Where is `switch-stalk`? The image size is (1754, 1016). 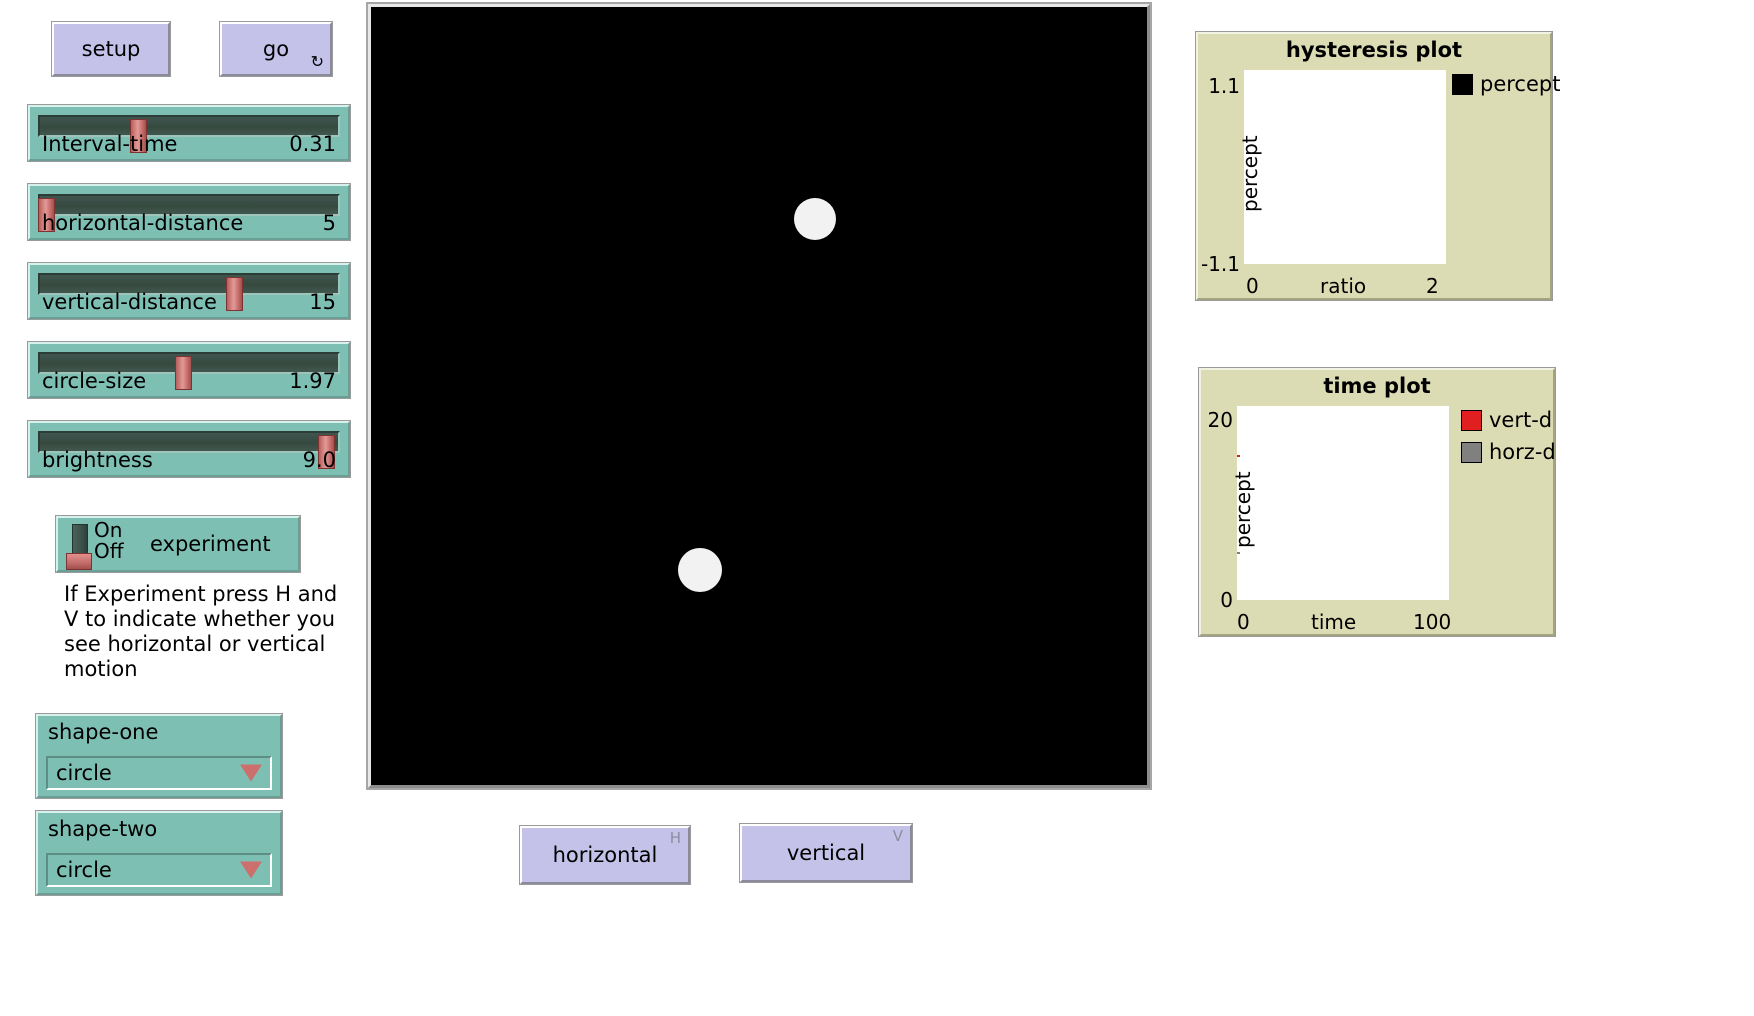 switch-stalk is located at coordinates (80, 539).